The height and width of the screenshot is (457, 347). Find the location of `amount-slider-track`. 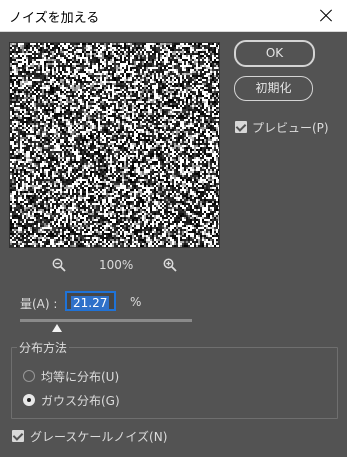

amount-slider-track is located at coordinates (106, 320).